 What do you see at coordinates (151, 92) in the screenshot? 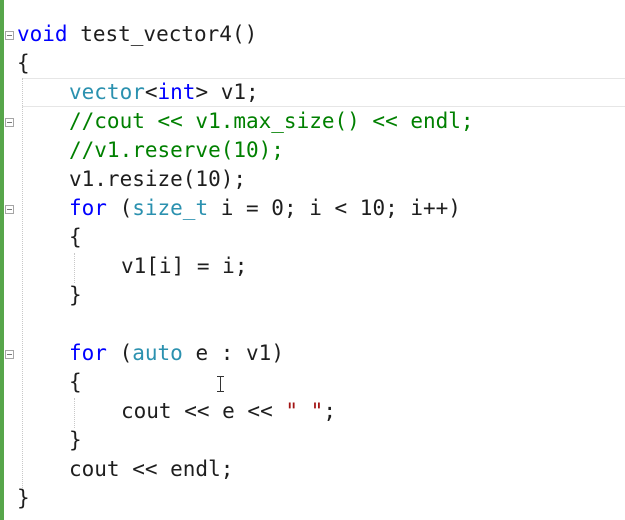
I see `operator-token: <` at bounding box center [151, 92].